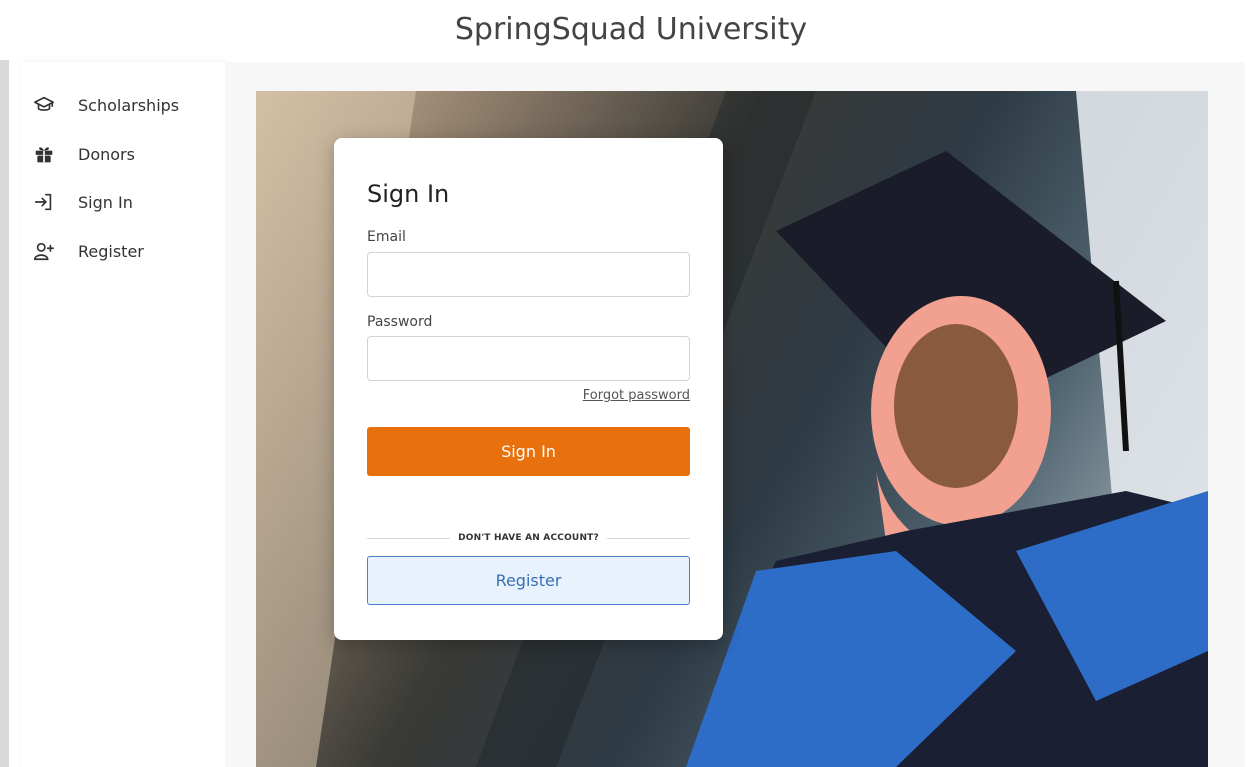 The width and height of the screenshot is (1248, 767). I want to click on sidebar-item-donors: Donors, so click(83, 154).